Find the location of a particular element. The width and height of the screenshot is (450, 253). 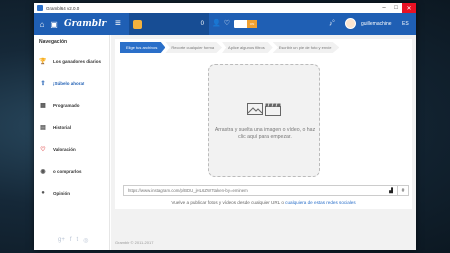

language-selector: ES is located at coordinates (405, 24).